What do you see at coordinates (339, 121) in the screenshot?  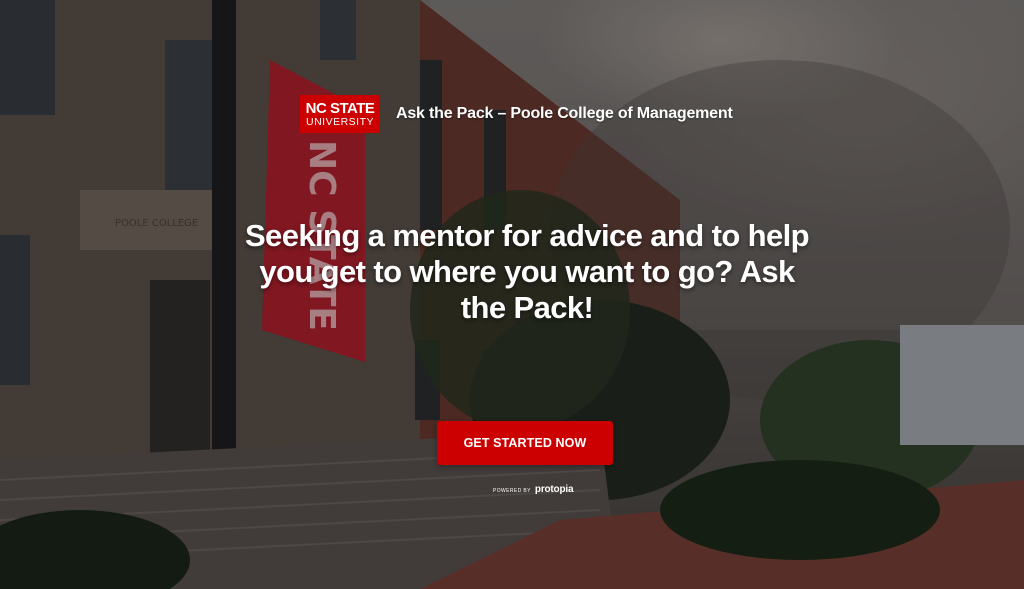 I see `logo-line2: UNIVERSITY` at bounding box center [339, 121].